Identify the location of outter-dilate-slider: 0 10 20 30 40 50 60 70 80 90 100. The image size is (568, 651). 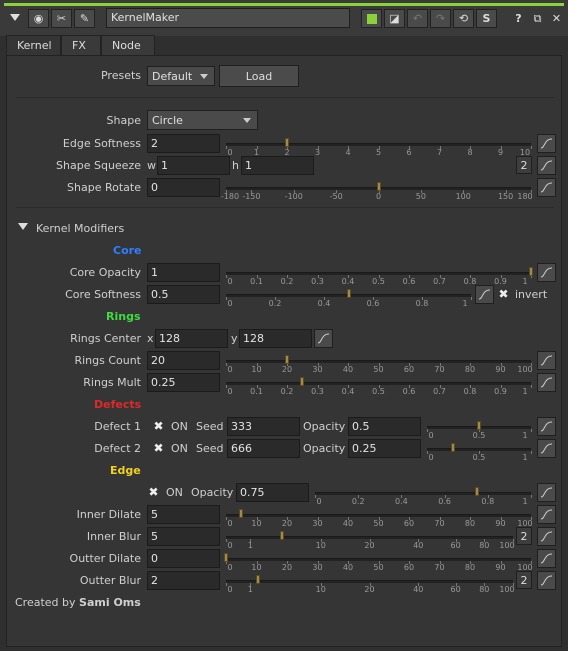
(378, 564).